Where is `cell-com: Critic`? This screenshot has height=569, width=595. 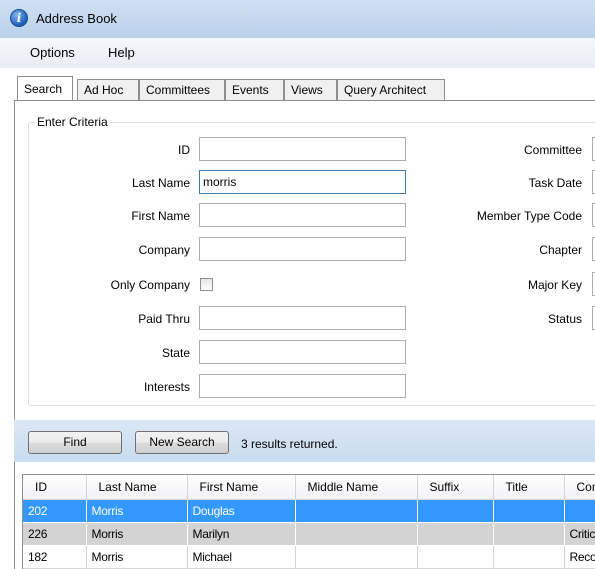
cell-com: Critic is located at coordinates (579, 534).